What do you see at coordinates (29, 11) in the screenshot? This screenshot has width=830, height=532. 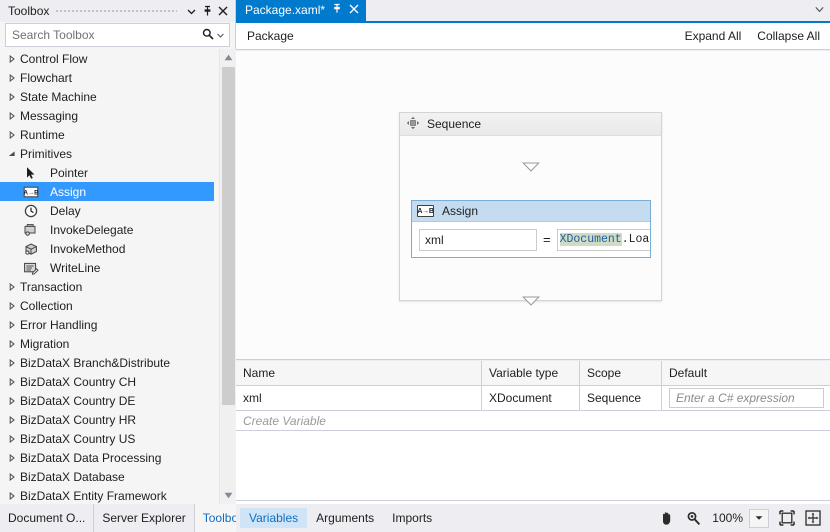 I see `toolbox-title: Toolbox` at bounding box center [29, 11].